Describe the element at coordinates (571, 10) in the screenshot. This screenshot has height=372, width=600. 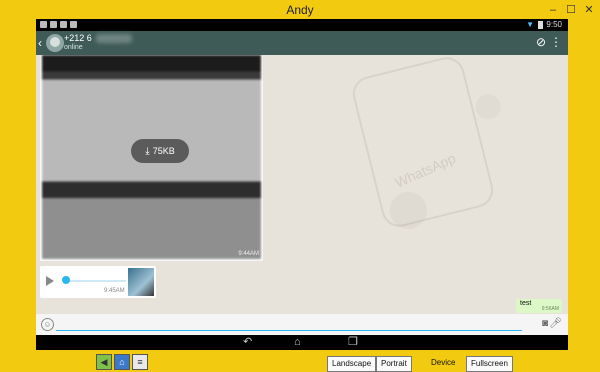
I see `maximize-icon: ☐` at that location.